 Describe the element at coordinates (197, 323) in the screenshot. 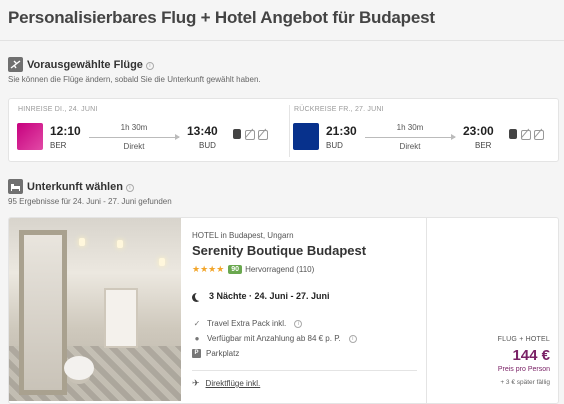

I see `check-icon: ✓` at that location.